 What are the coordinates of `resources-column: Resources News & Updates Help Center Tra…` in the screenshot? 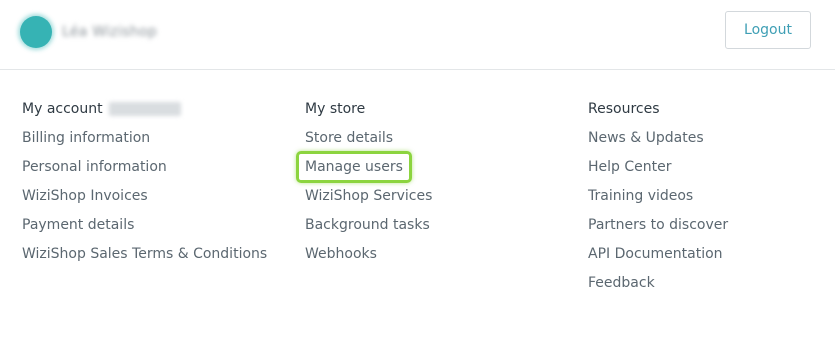 It's located at (658, 201).